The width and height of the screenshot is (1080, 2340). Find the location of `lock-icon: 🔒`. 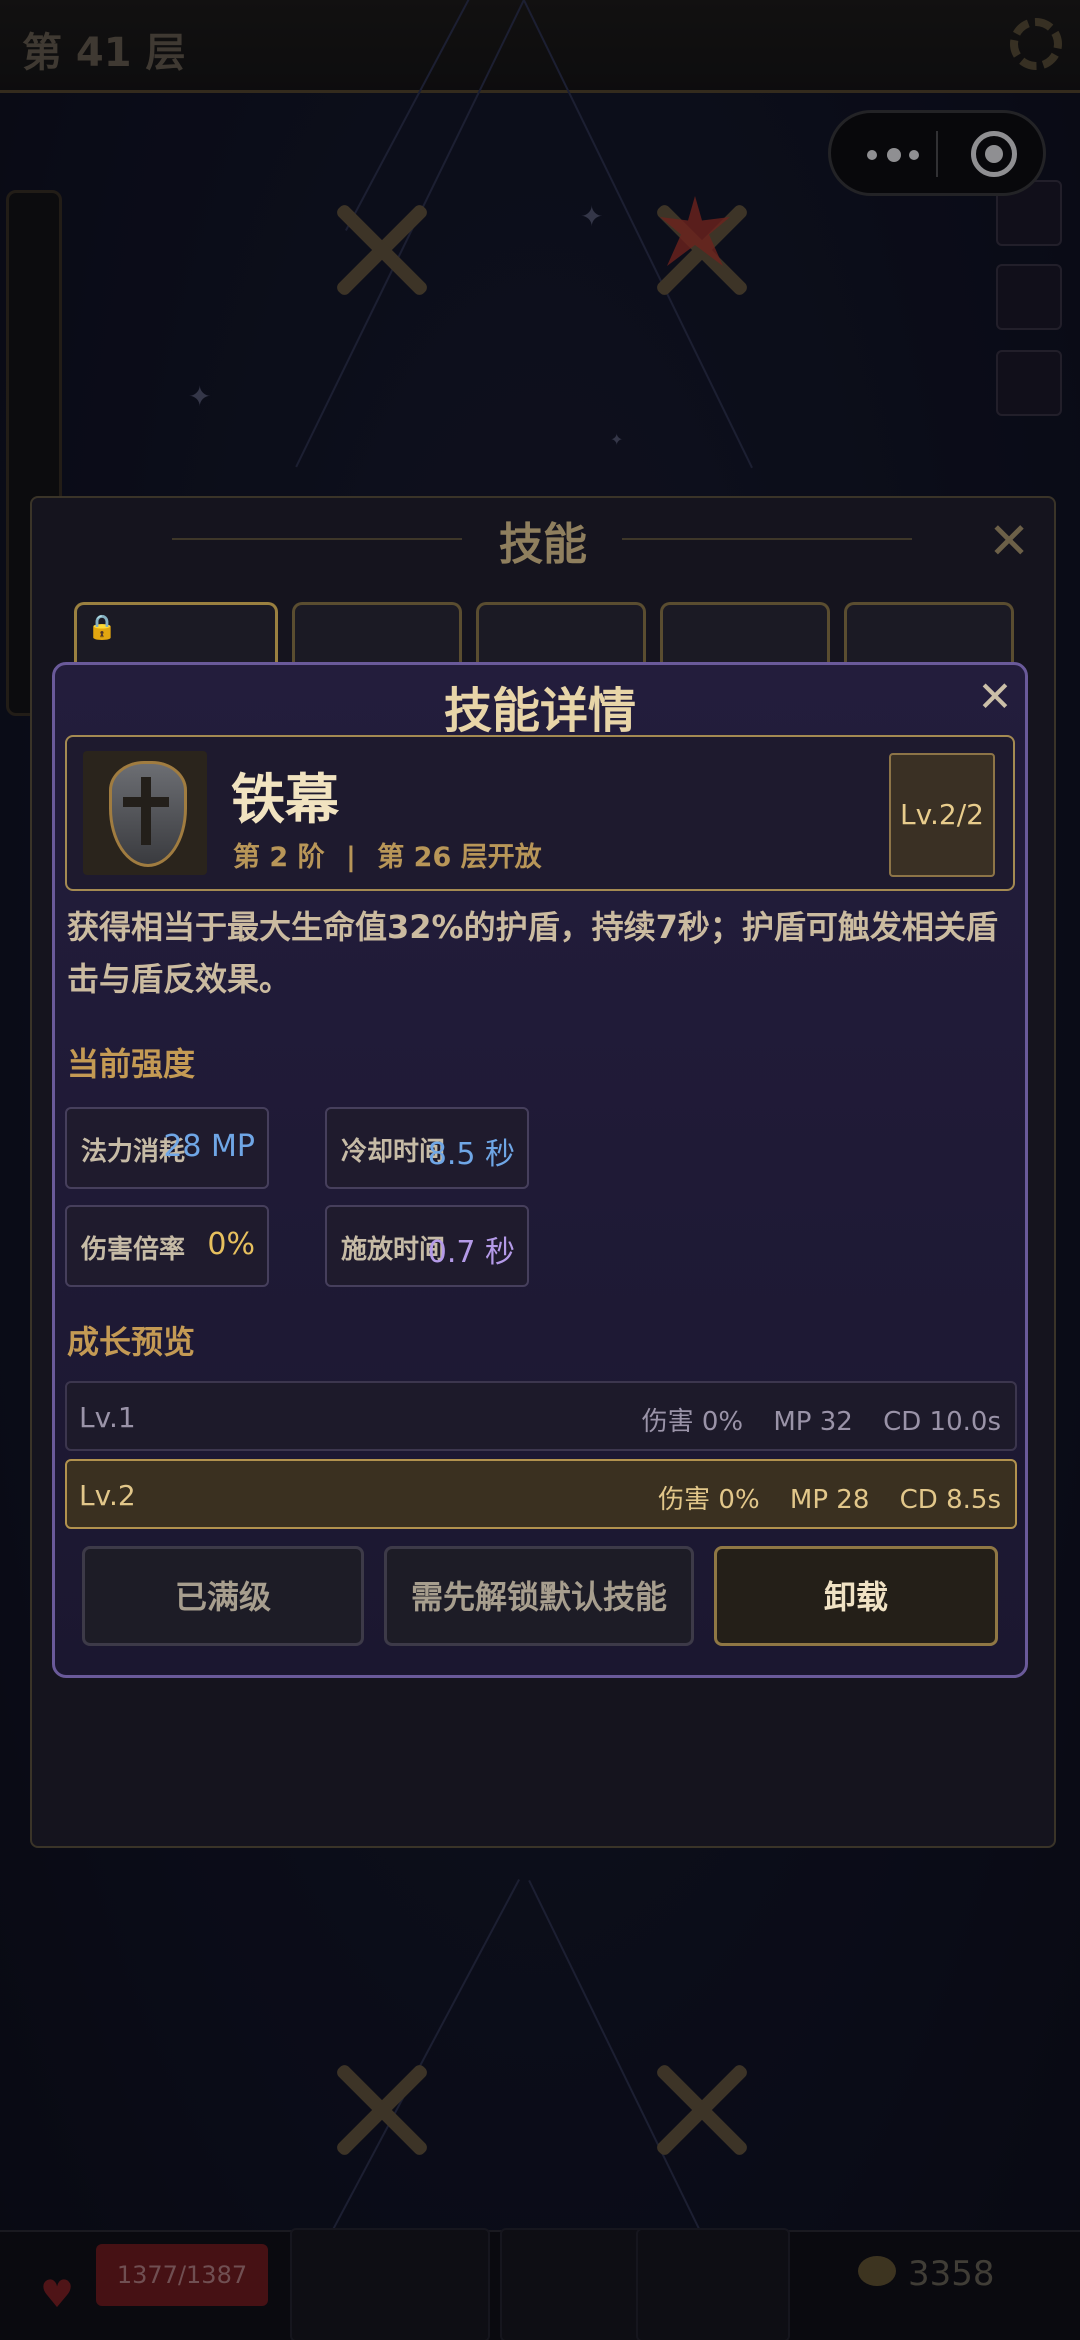

lock-icon: 🔒 is located at coordinates (102, 627).